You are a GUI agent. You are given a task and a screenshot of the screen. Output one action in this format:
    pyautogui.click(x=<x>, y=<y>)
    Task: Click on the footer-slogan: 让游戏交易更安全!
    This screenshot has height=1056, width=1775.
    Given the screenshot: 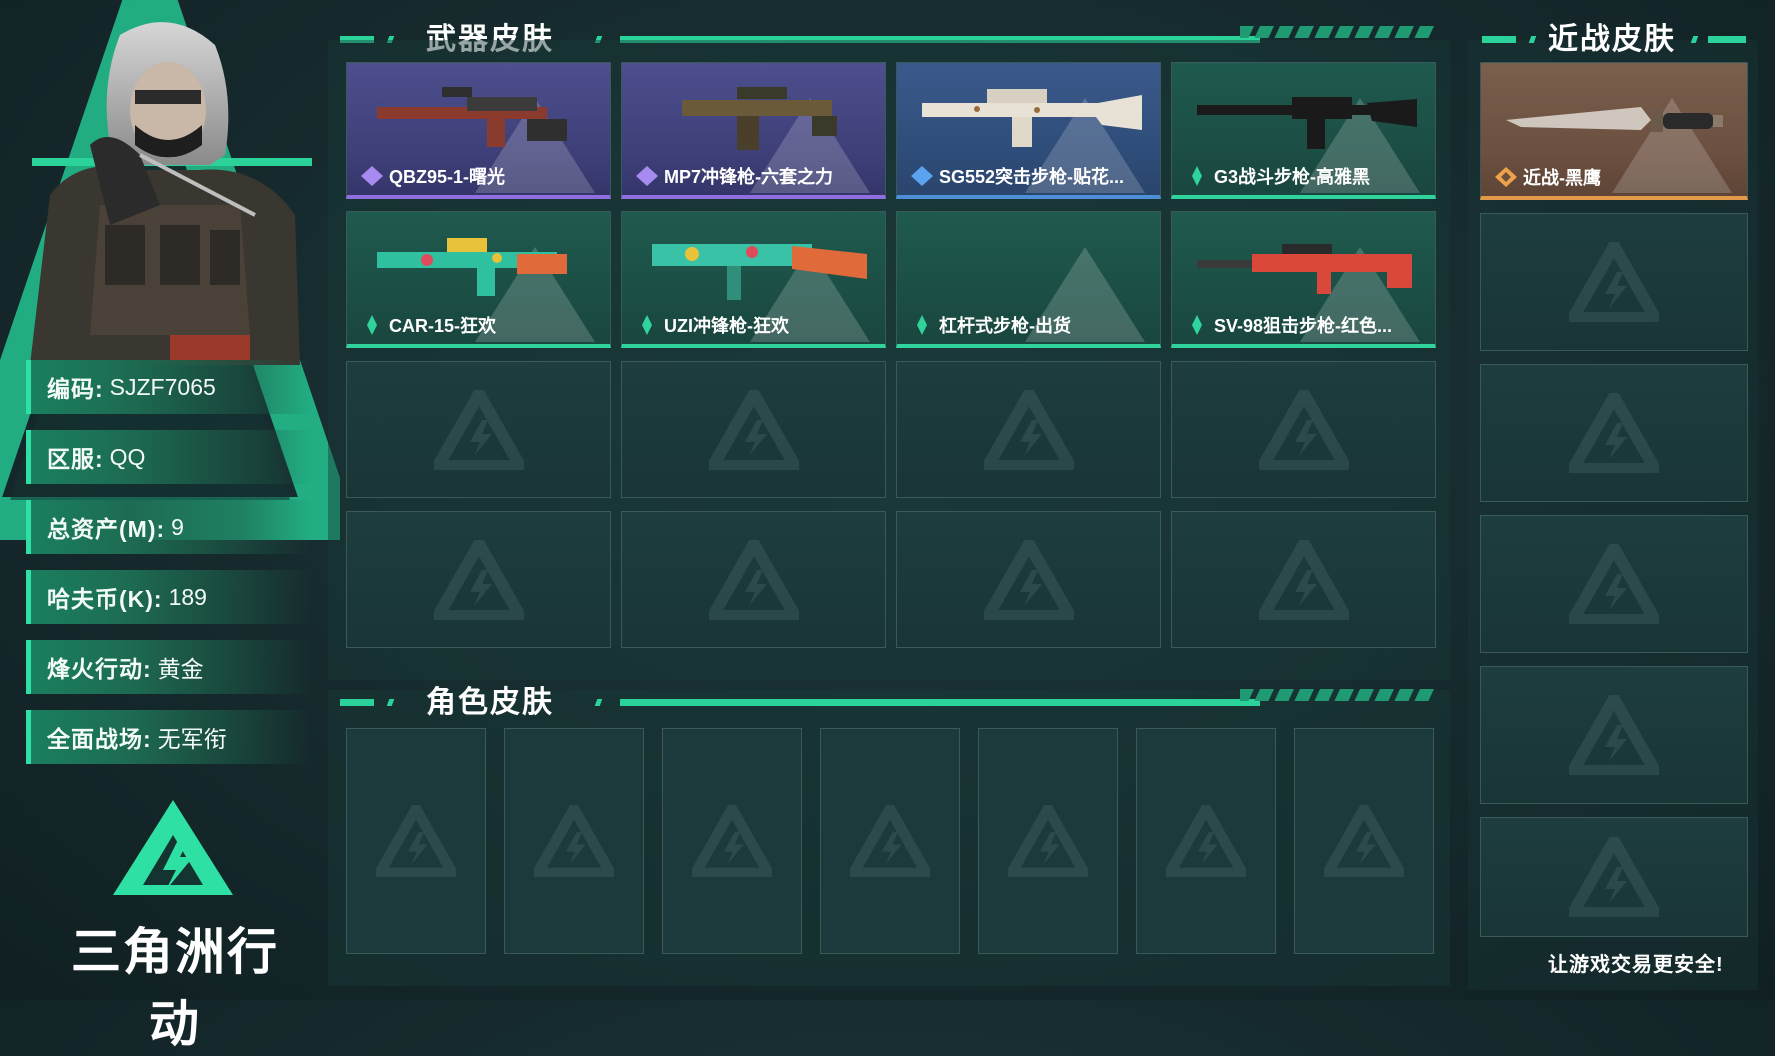 What is the action you would take?
    pyautogui.click(x=1636, y=965)
    